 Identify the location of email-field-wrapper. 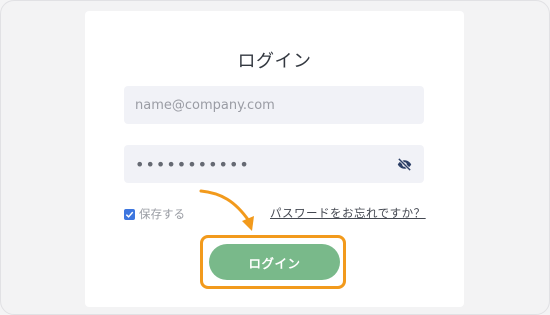
(274, 105).